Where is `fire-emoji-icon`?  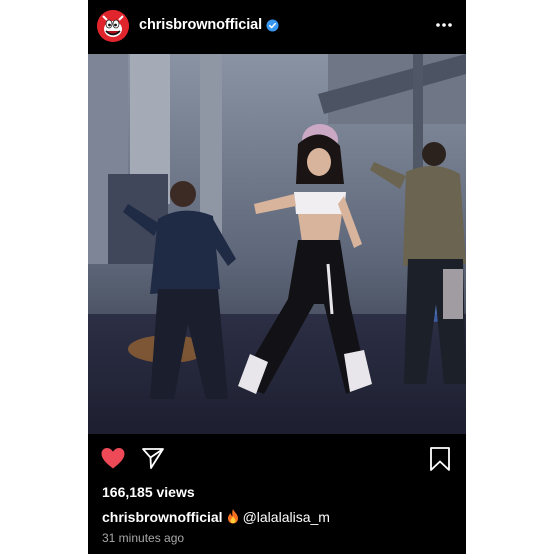 fire-emoji-icon is located at coordinates (232, 516).